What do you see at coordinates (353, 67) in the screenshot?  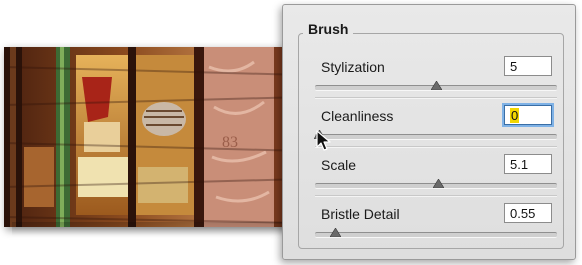 I see `stylization-label: Stylization` at bounding box center [353, 67].